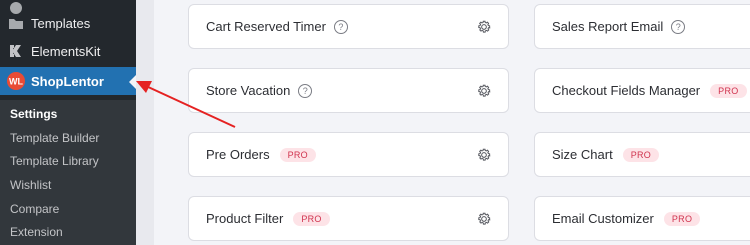  I want to click on annotation-arrow, so click(186, 104).